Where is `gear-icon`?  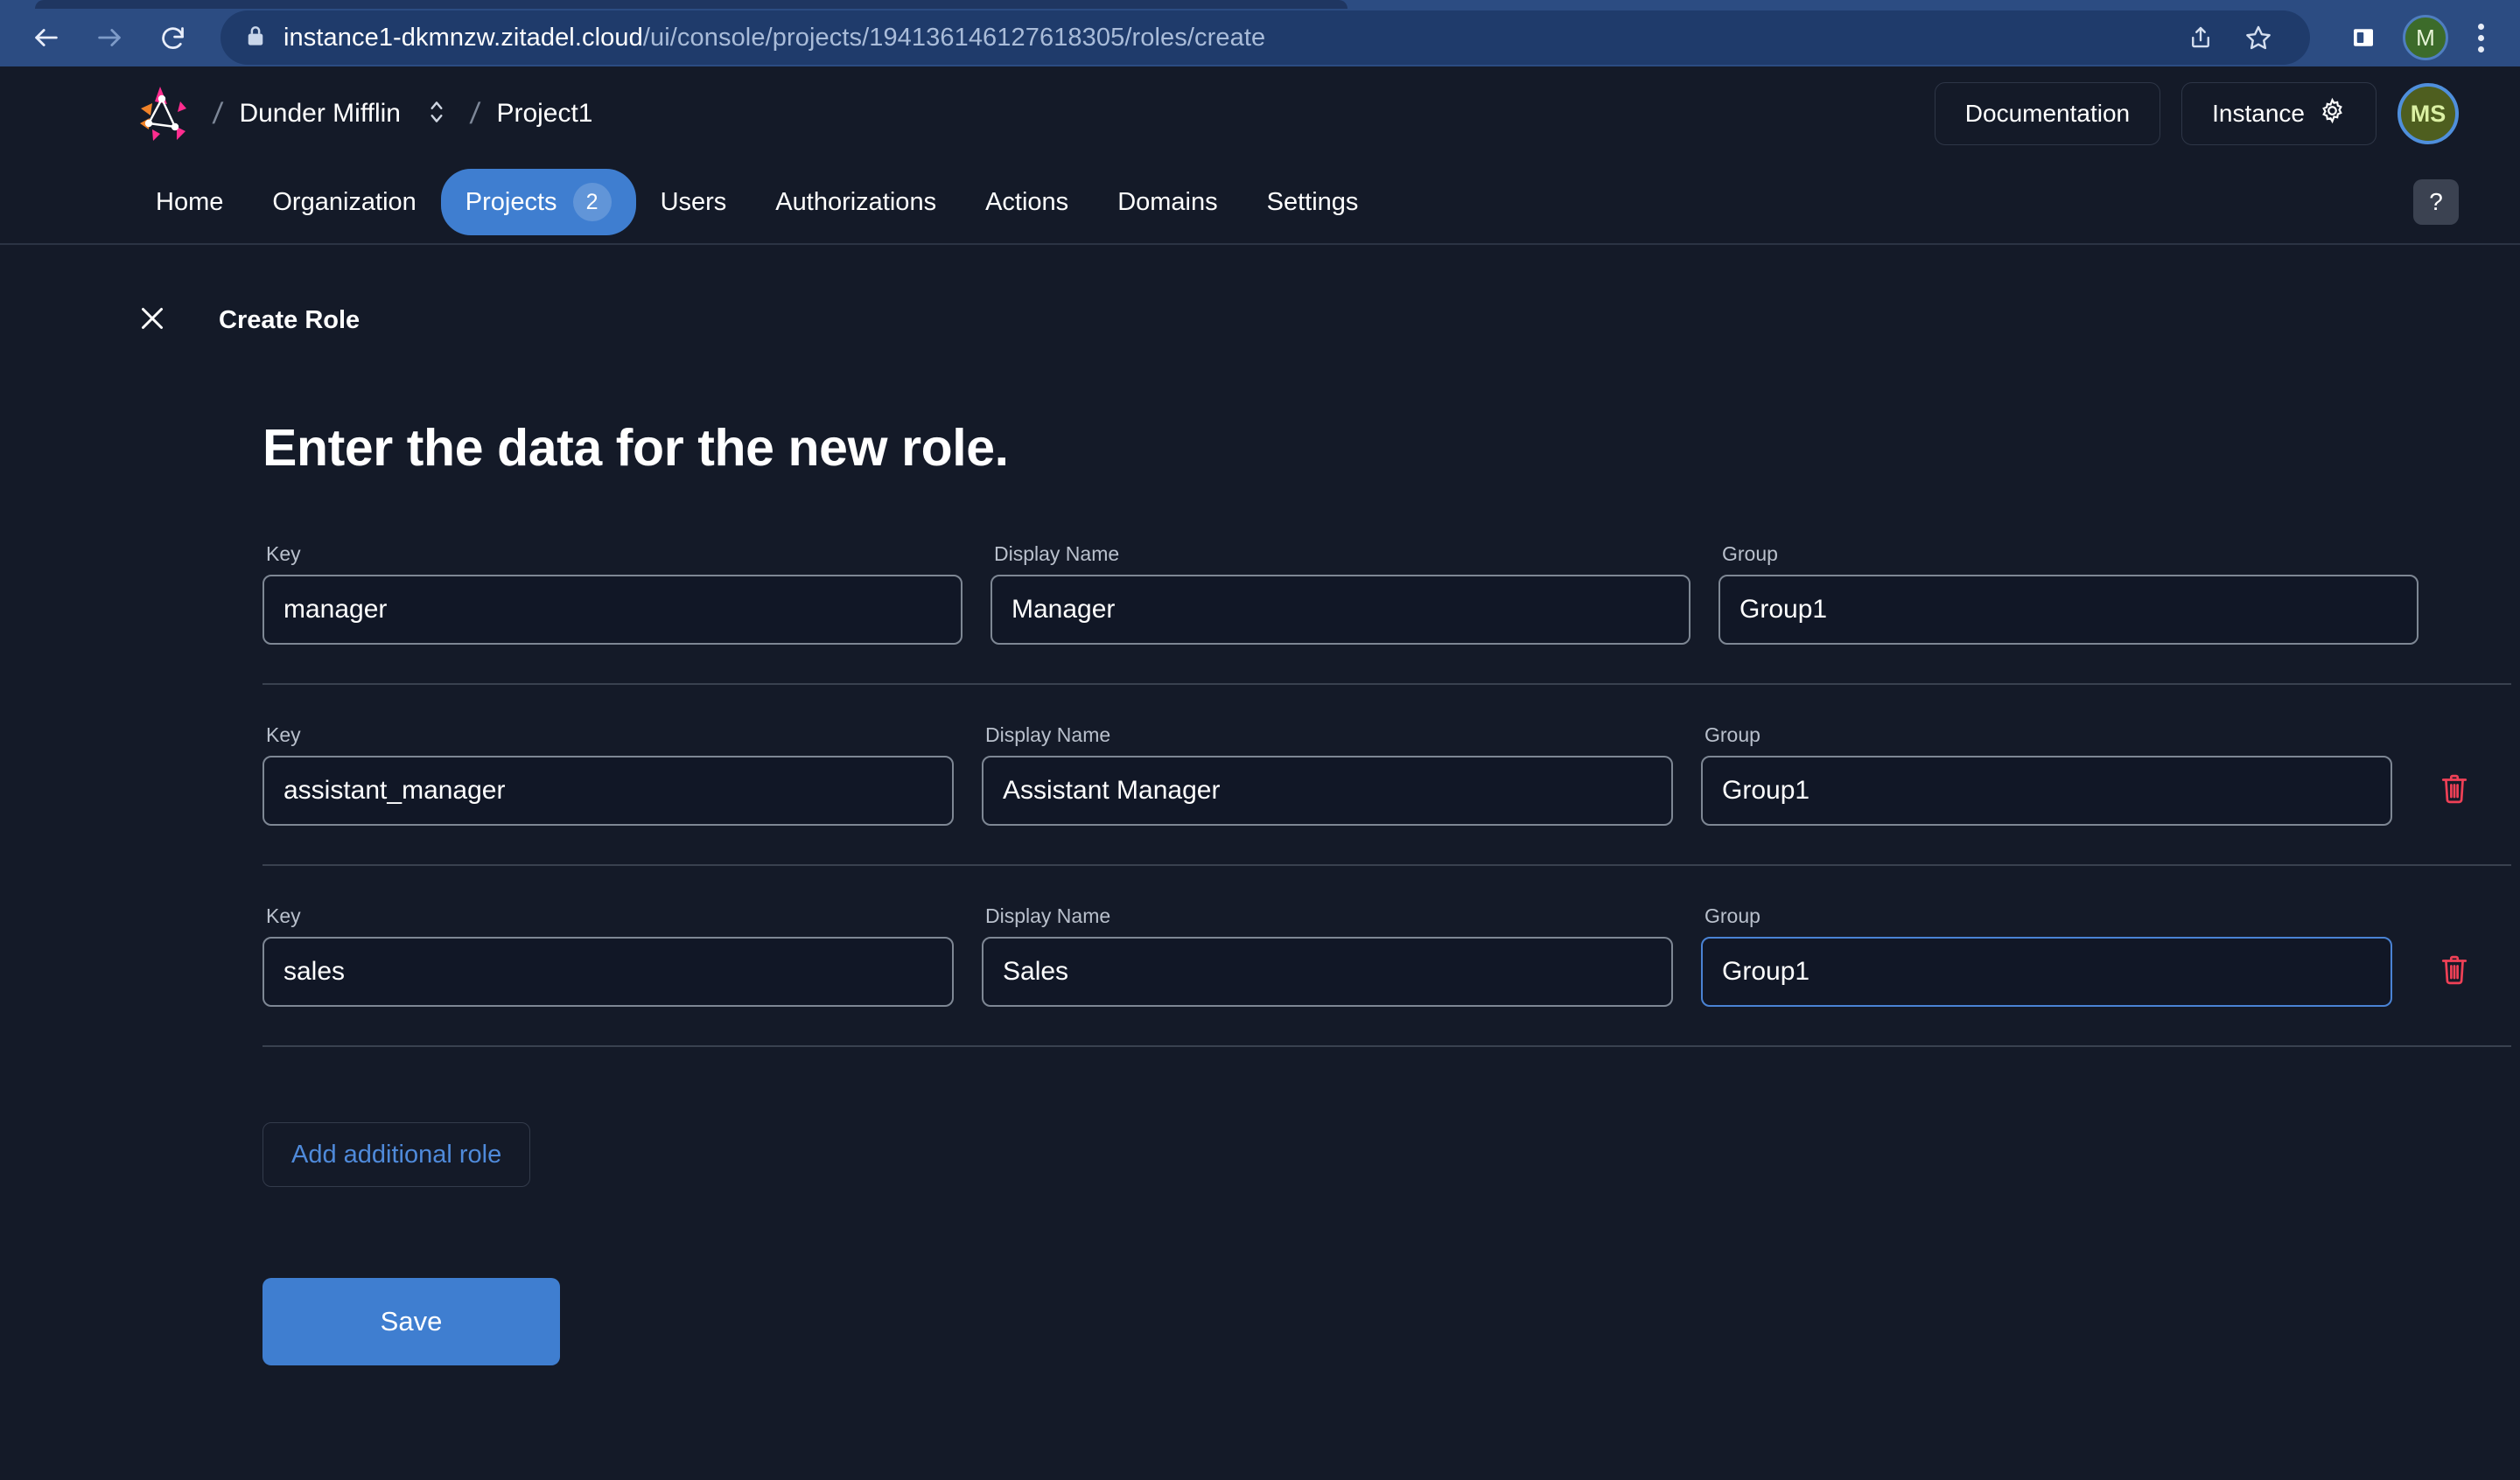 gear-icon is located at coordinates (2332, 114).